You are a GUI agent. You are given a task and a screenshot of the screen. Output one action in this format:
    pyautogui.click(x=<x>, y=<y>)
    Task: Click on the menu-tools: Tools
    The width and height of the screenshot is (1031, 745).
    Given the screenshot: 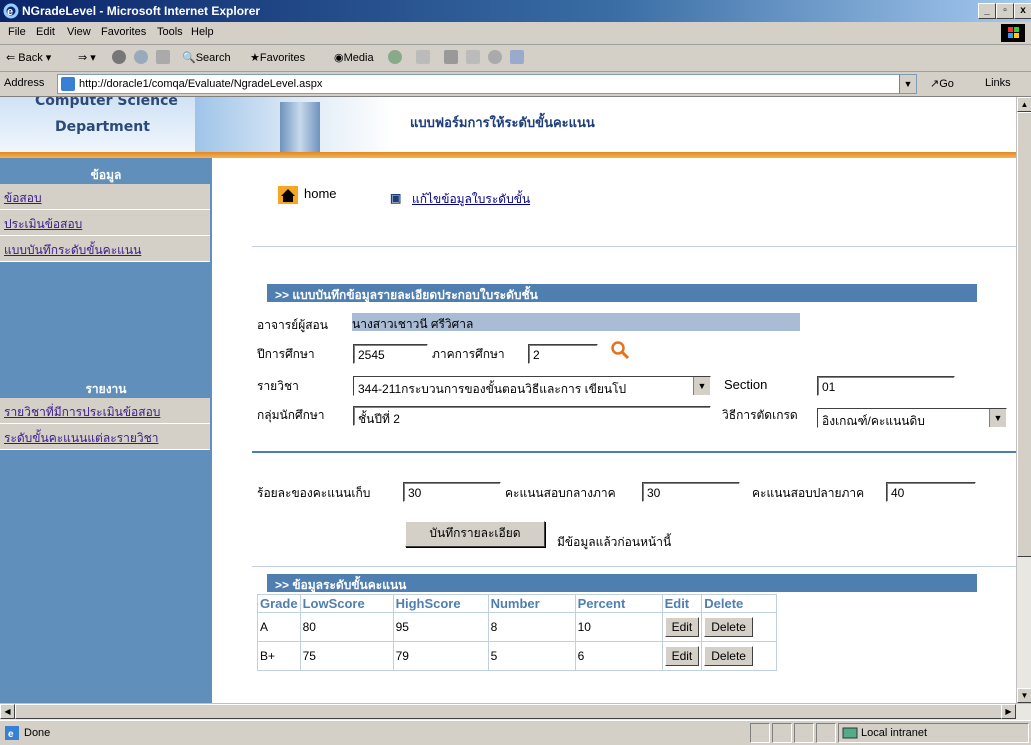 What is the action you would take?
    pyautogui.click(x=170, y=32)
    